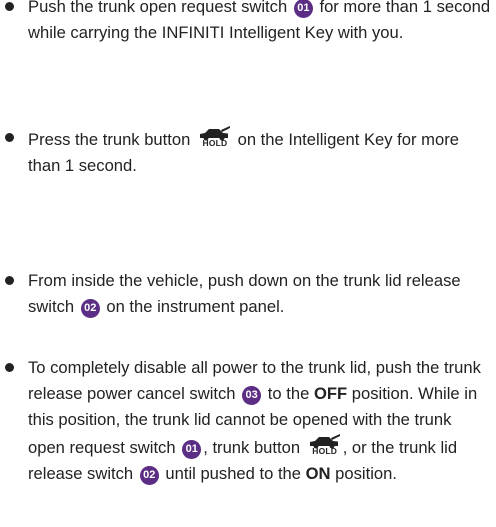  Describe the element at coordinates (109, 139) in the screenshot. I see `bullet-text: Press the trunk button` at that location.